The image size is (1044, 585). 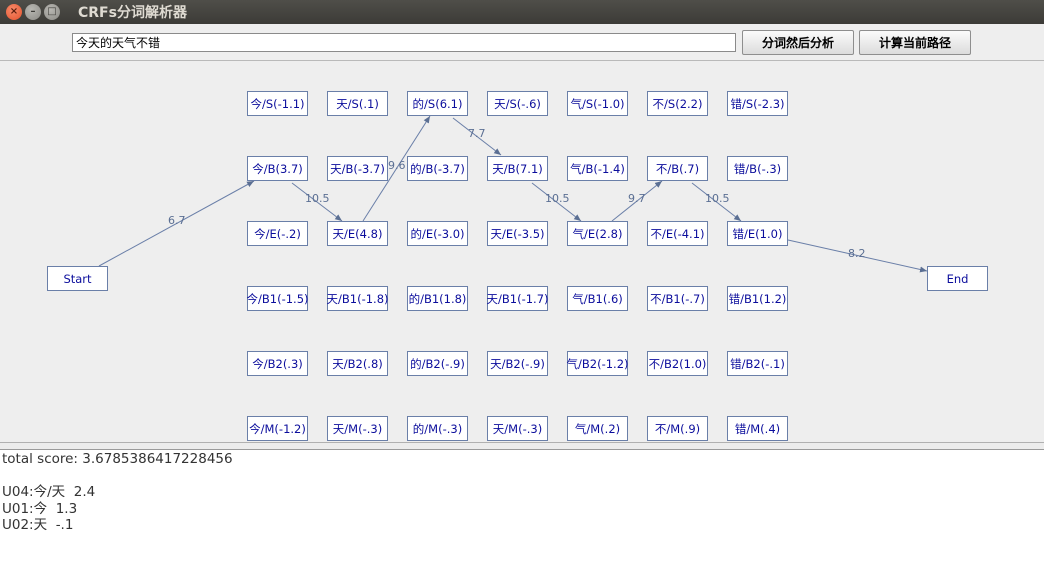 What do you see at coordinates (277, 103) in the screenshot?
I see `lattice-node: 今/S(-1.1)` at bounding box center [277, 103].